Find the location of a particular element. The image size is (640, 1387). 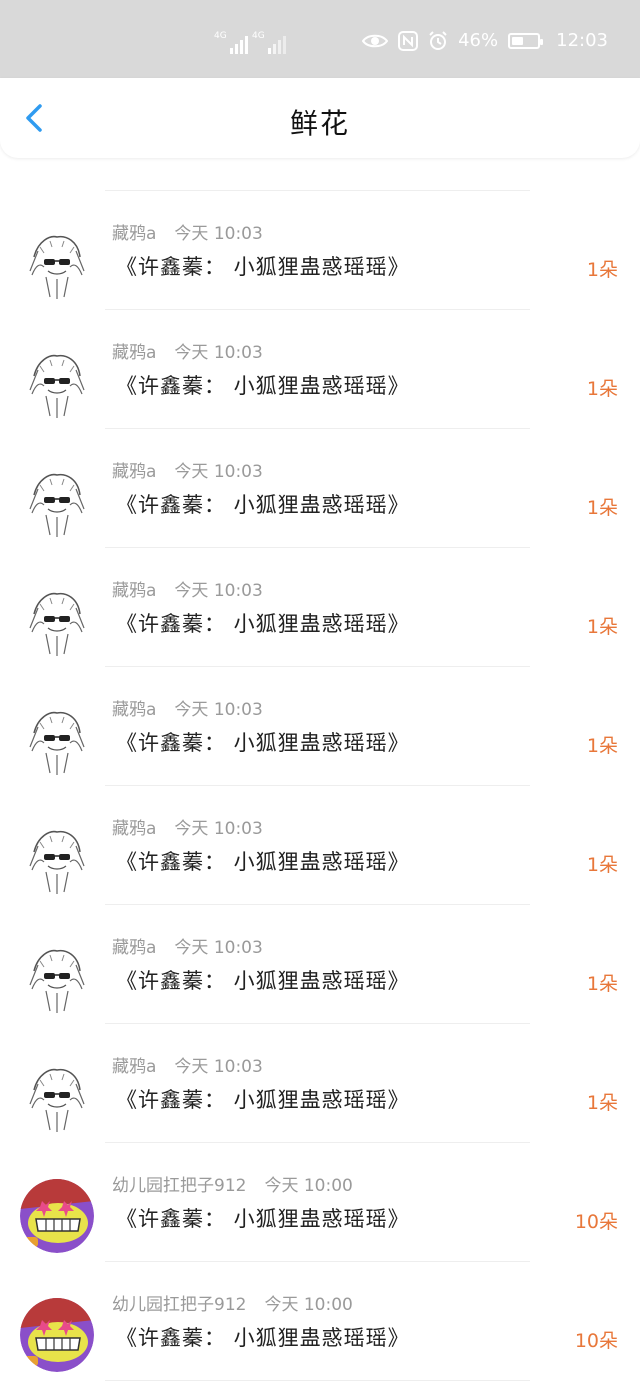

alarm-icon is located at coordinates (438, 40).